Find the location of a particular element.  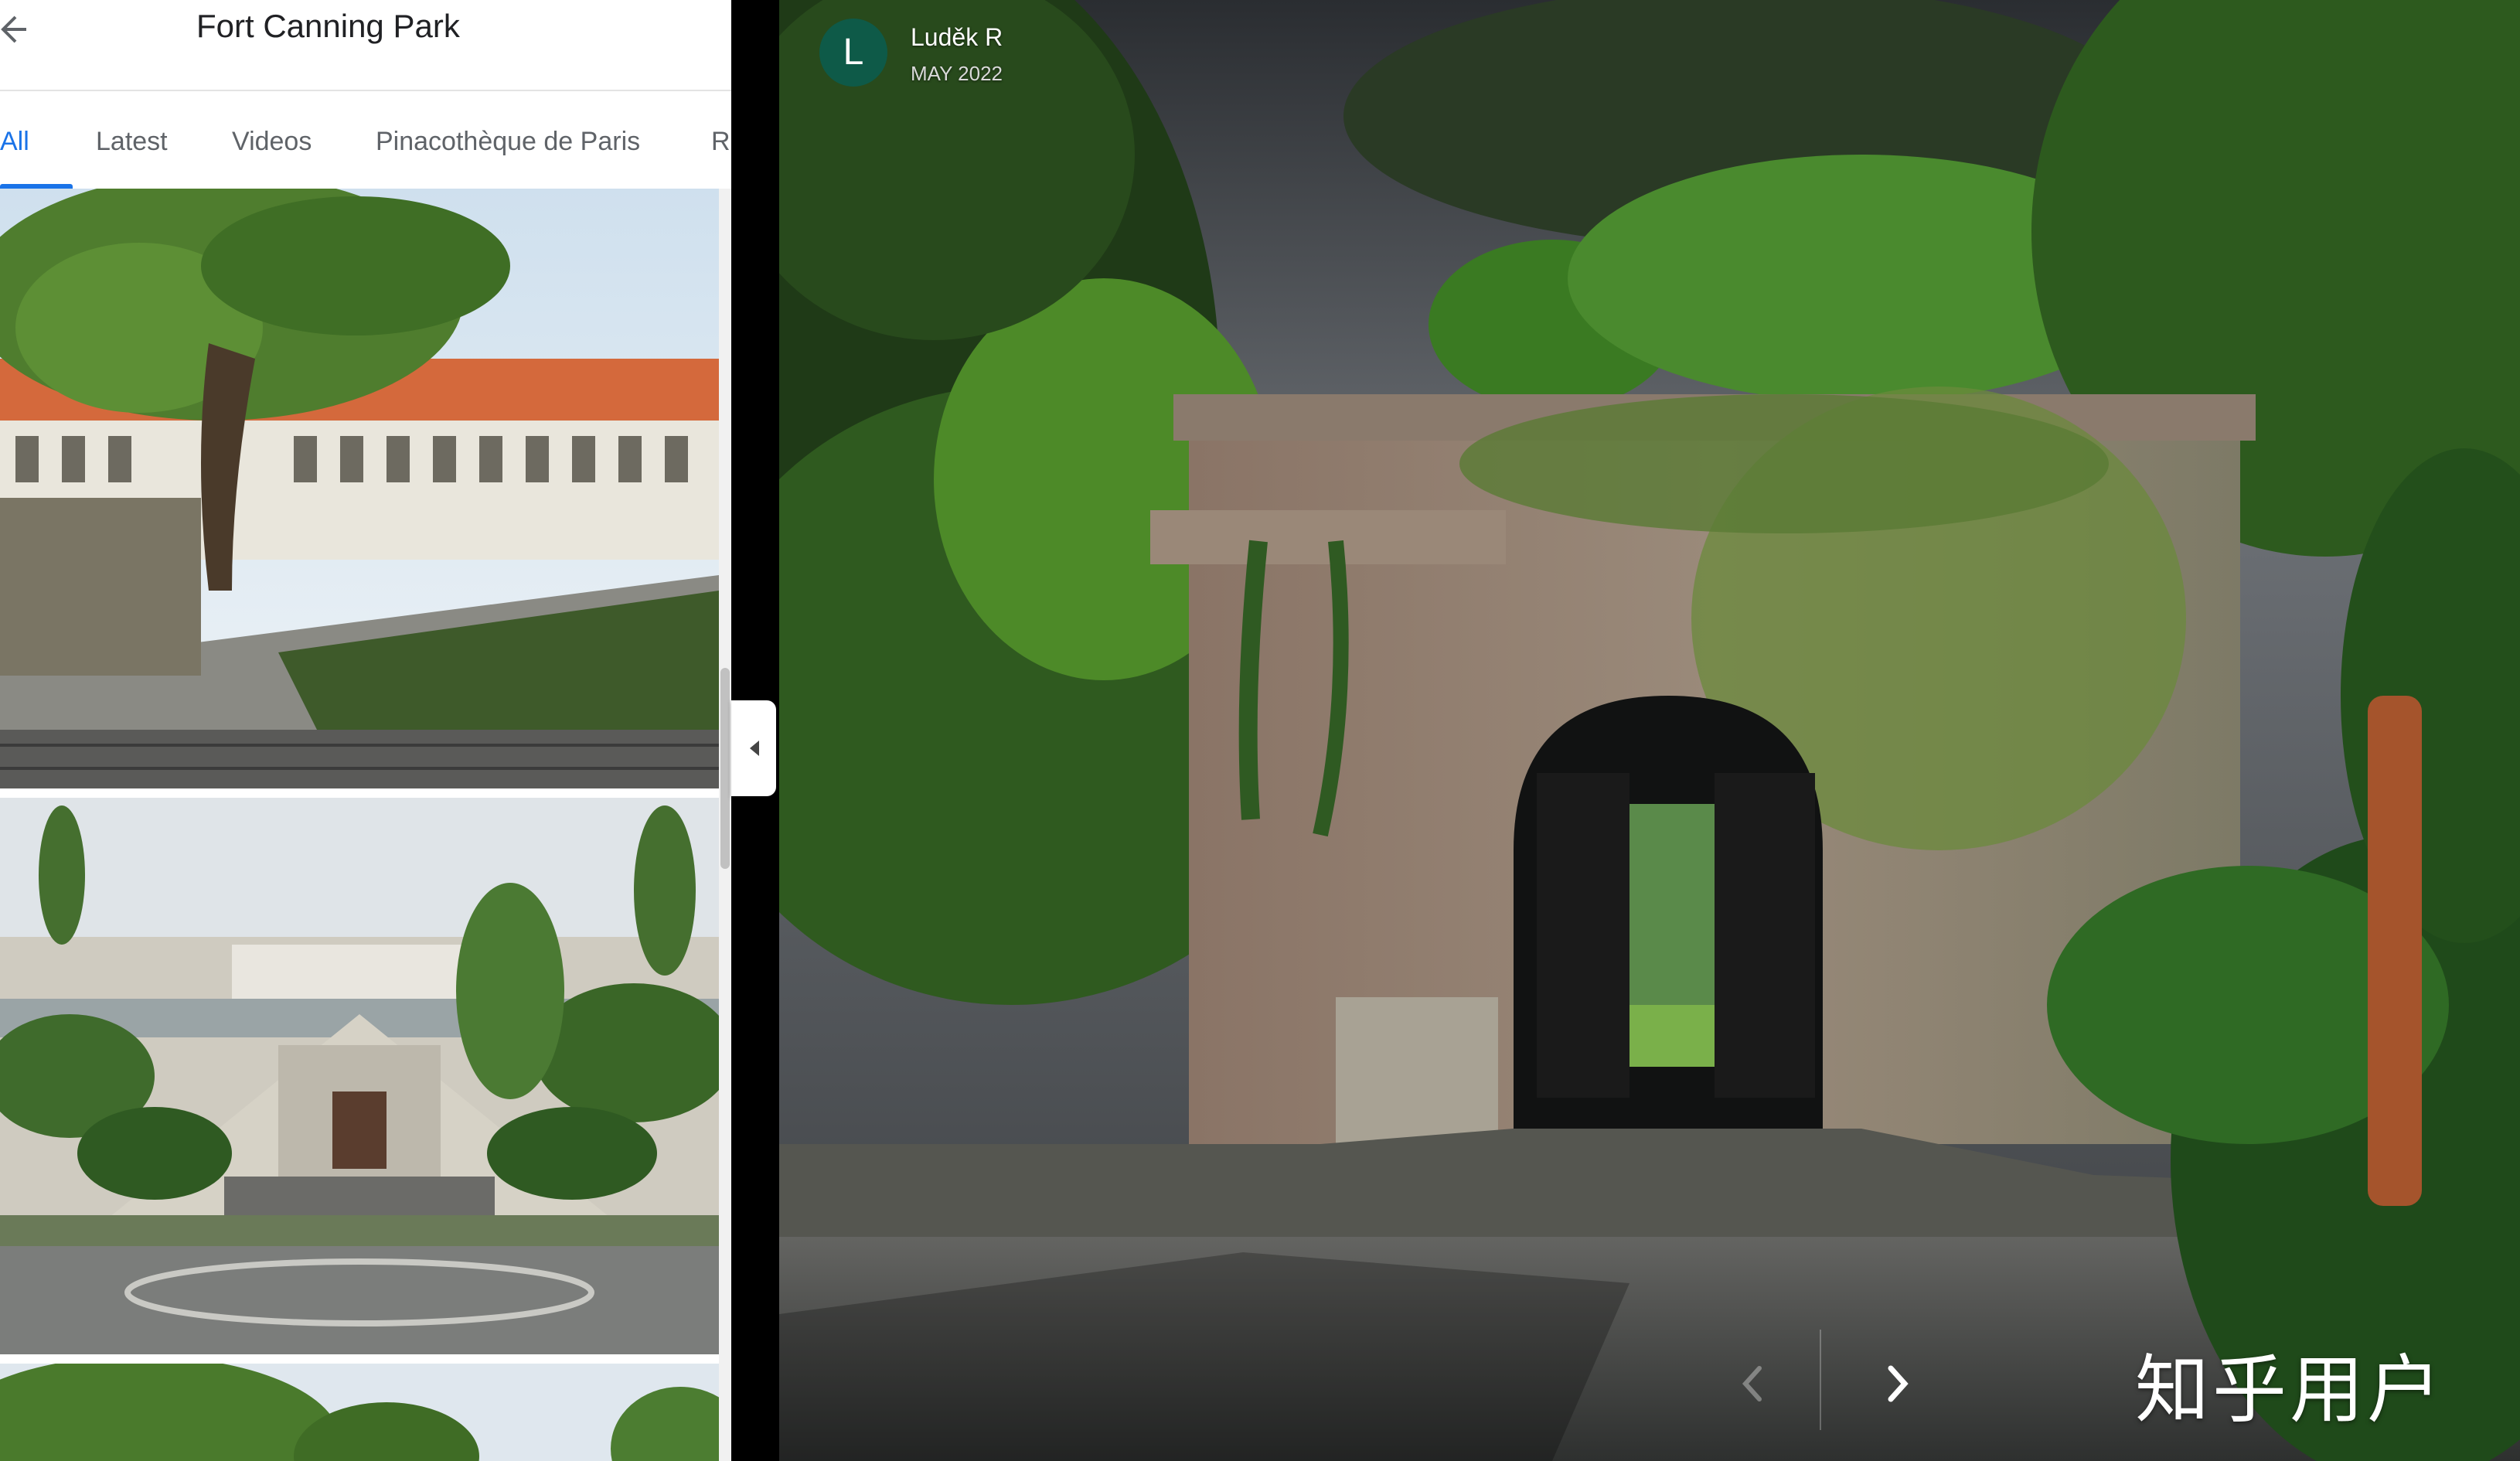

caret-left-icon is located at coordinates (754, 748).